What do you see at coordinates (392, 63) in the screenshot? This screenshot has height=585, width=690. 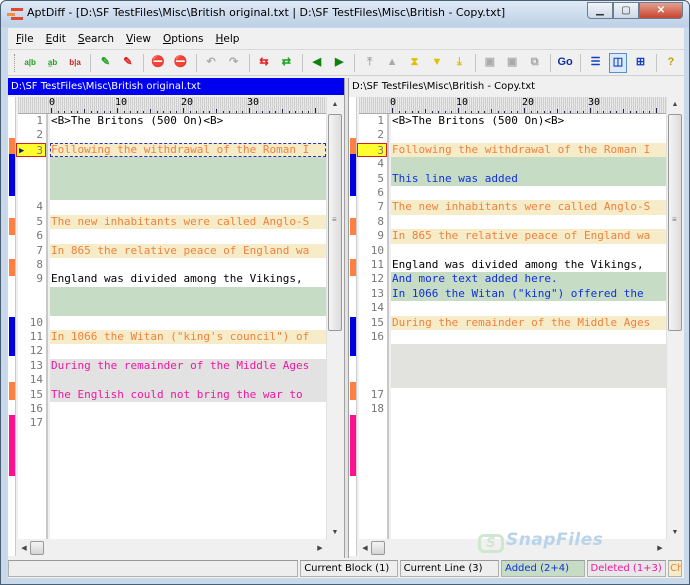 I see `prev-diff-button: ▲` at bounding box center [392, 63].